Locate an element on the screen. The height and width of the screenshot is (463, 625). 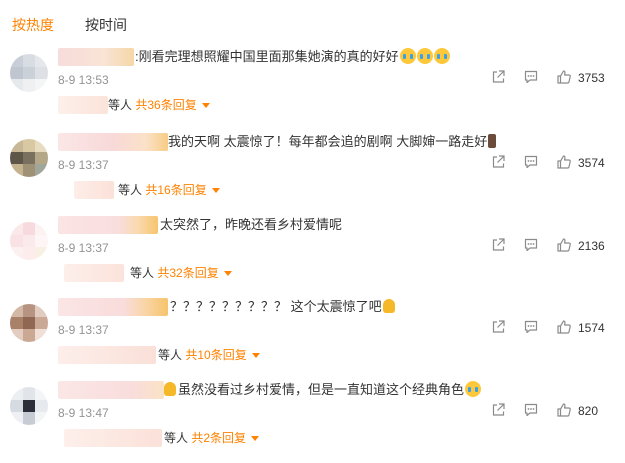
comment-text-row: :刚看完理想照耀中国里面那集她演的真的好好 is located at coordinates (292, 57).